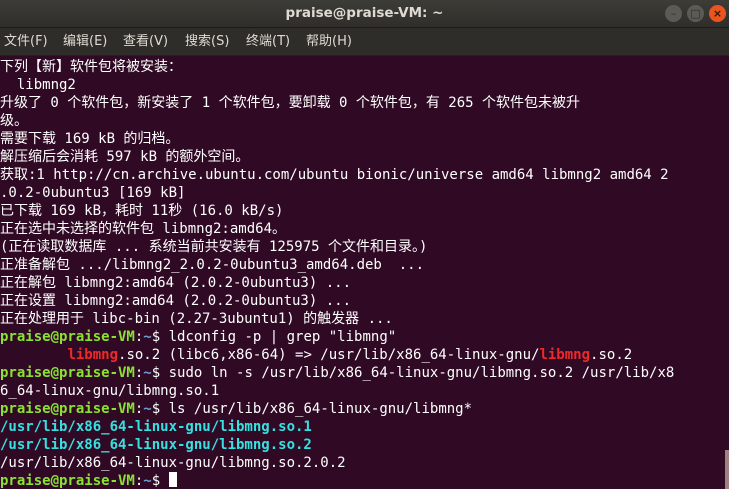 The image size is (729, 489). I want to click on text-cursor, so click(172, 479).